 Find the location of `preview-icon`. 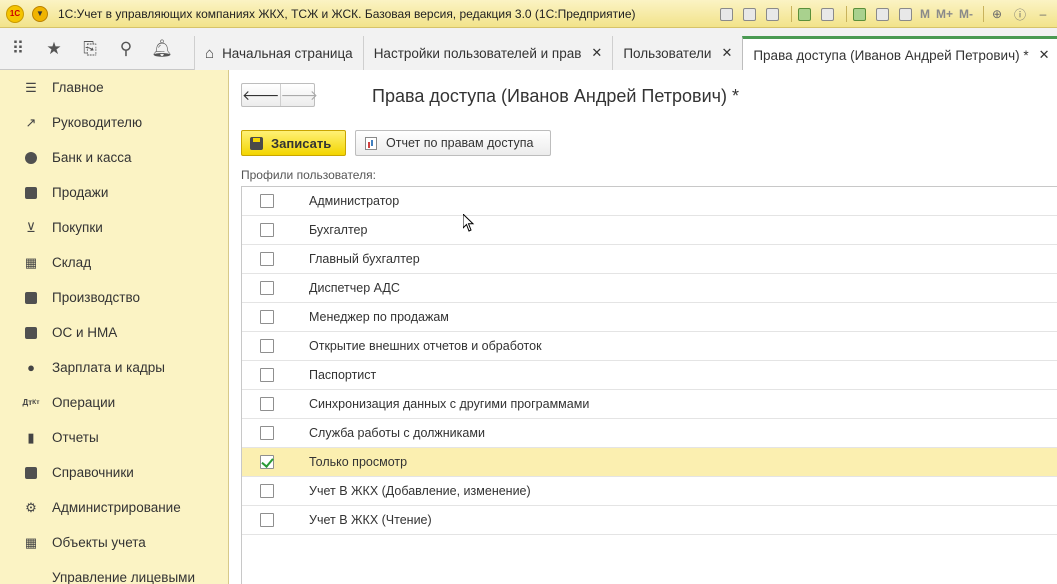

preview-icon is located at coordinates (773, 14).